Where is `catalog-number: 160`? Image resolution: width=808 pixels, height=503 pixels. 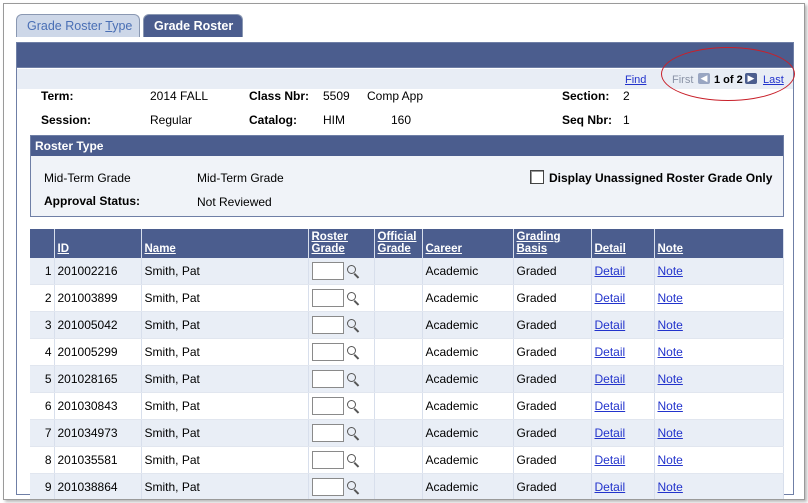
catalog-number: 160 is located at coordinates (401, 120).